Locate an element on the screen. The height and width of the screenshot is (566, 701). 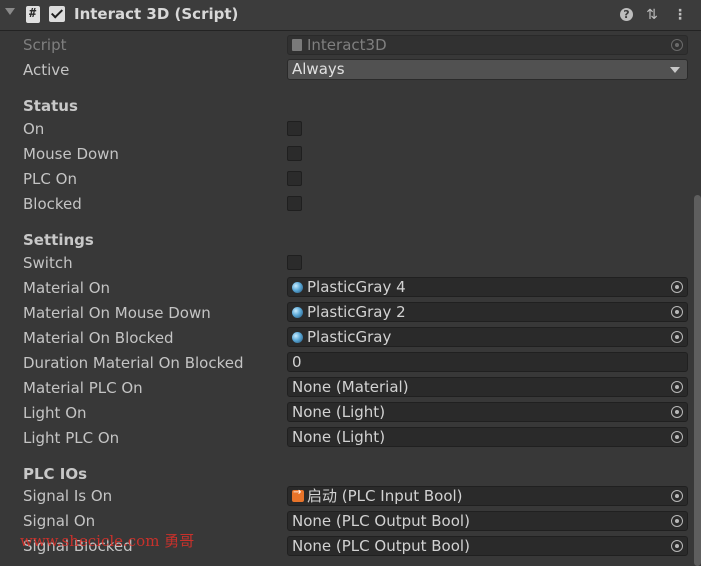
material-on-blocked-label: Material On Blocked is located at coordinates (98, 338).